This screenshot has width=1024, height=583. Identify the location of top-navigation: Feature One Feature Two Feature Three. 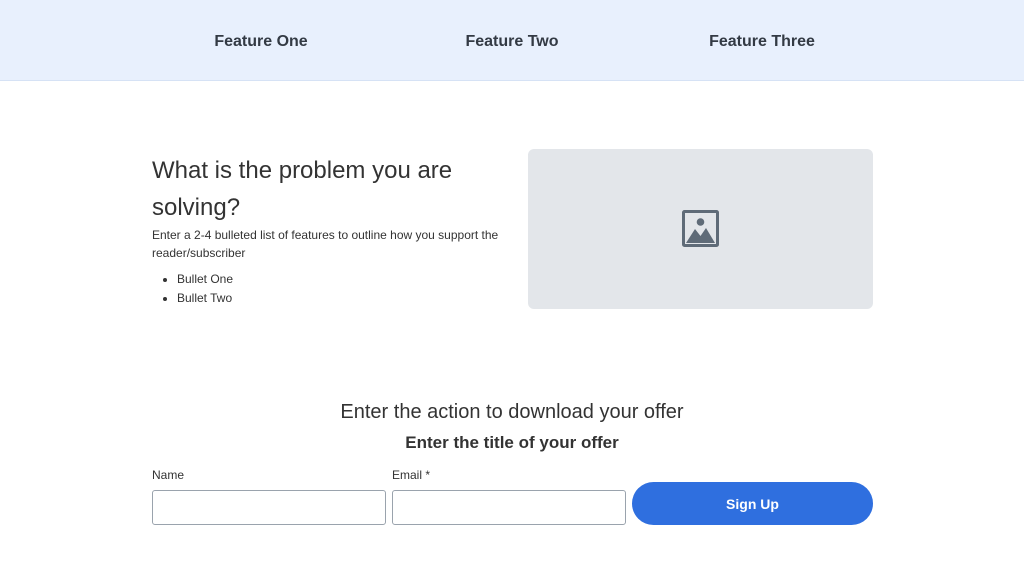
(512, 40).